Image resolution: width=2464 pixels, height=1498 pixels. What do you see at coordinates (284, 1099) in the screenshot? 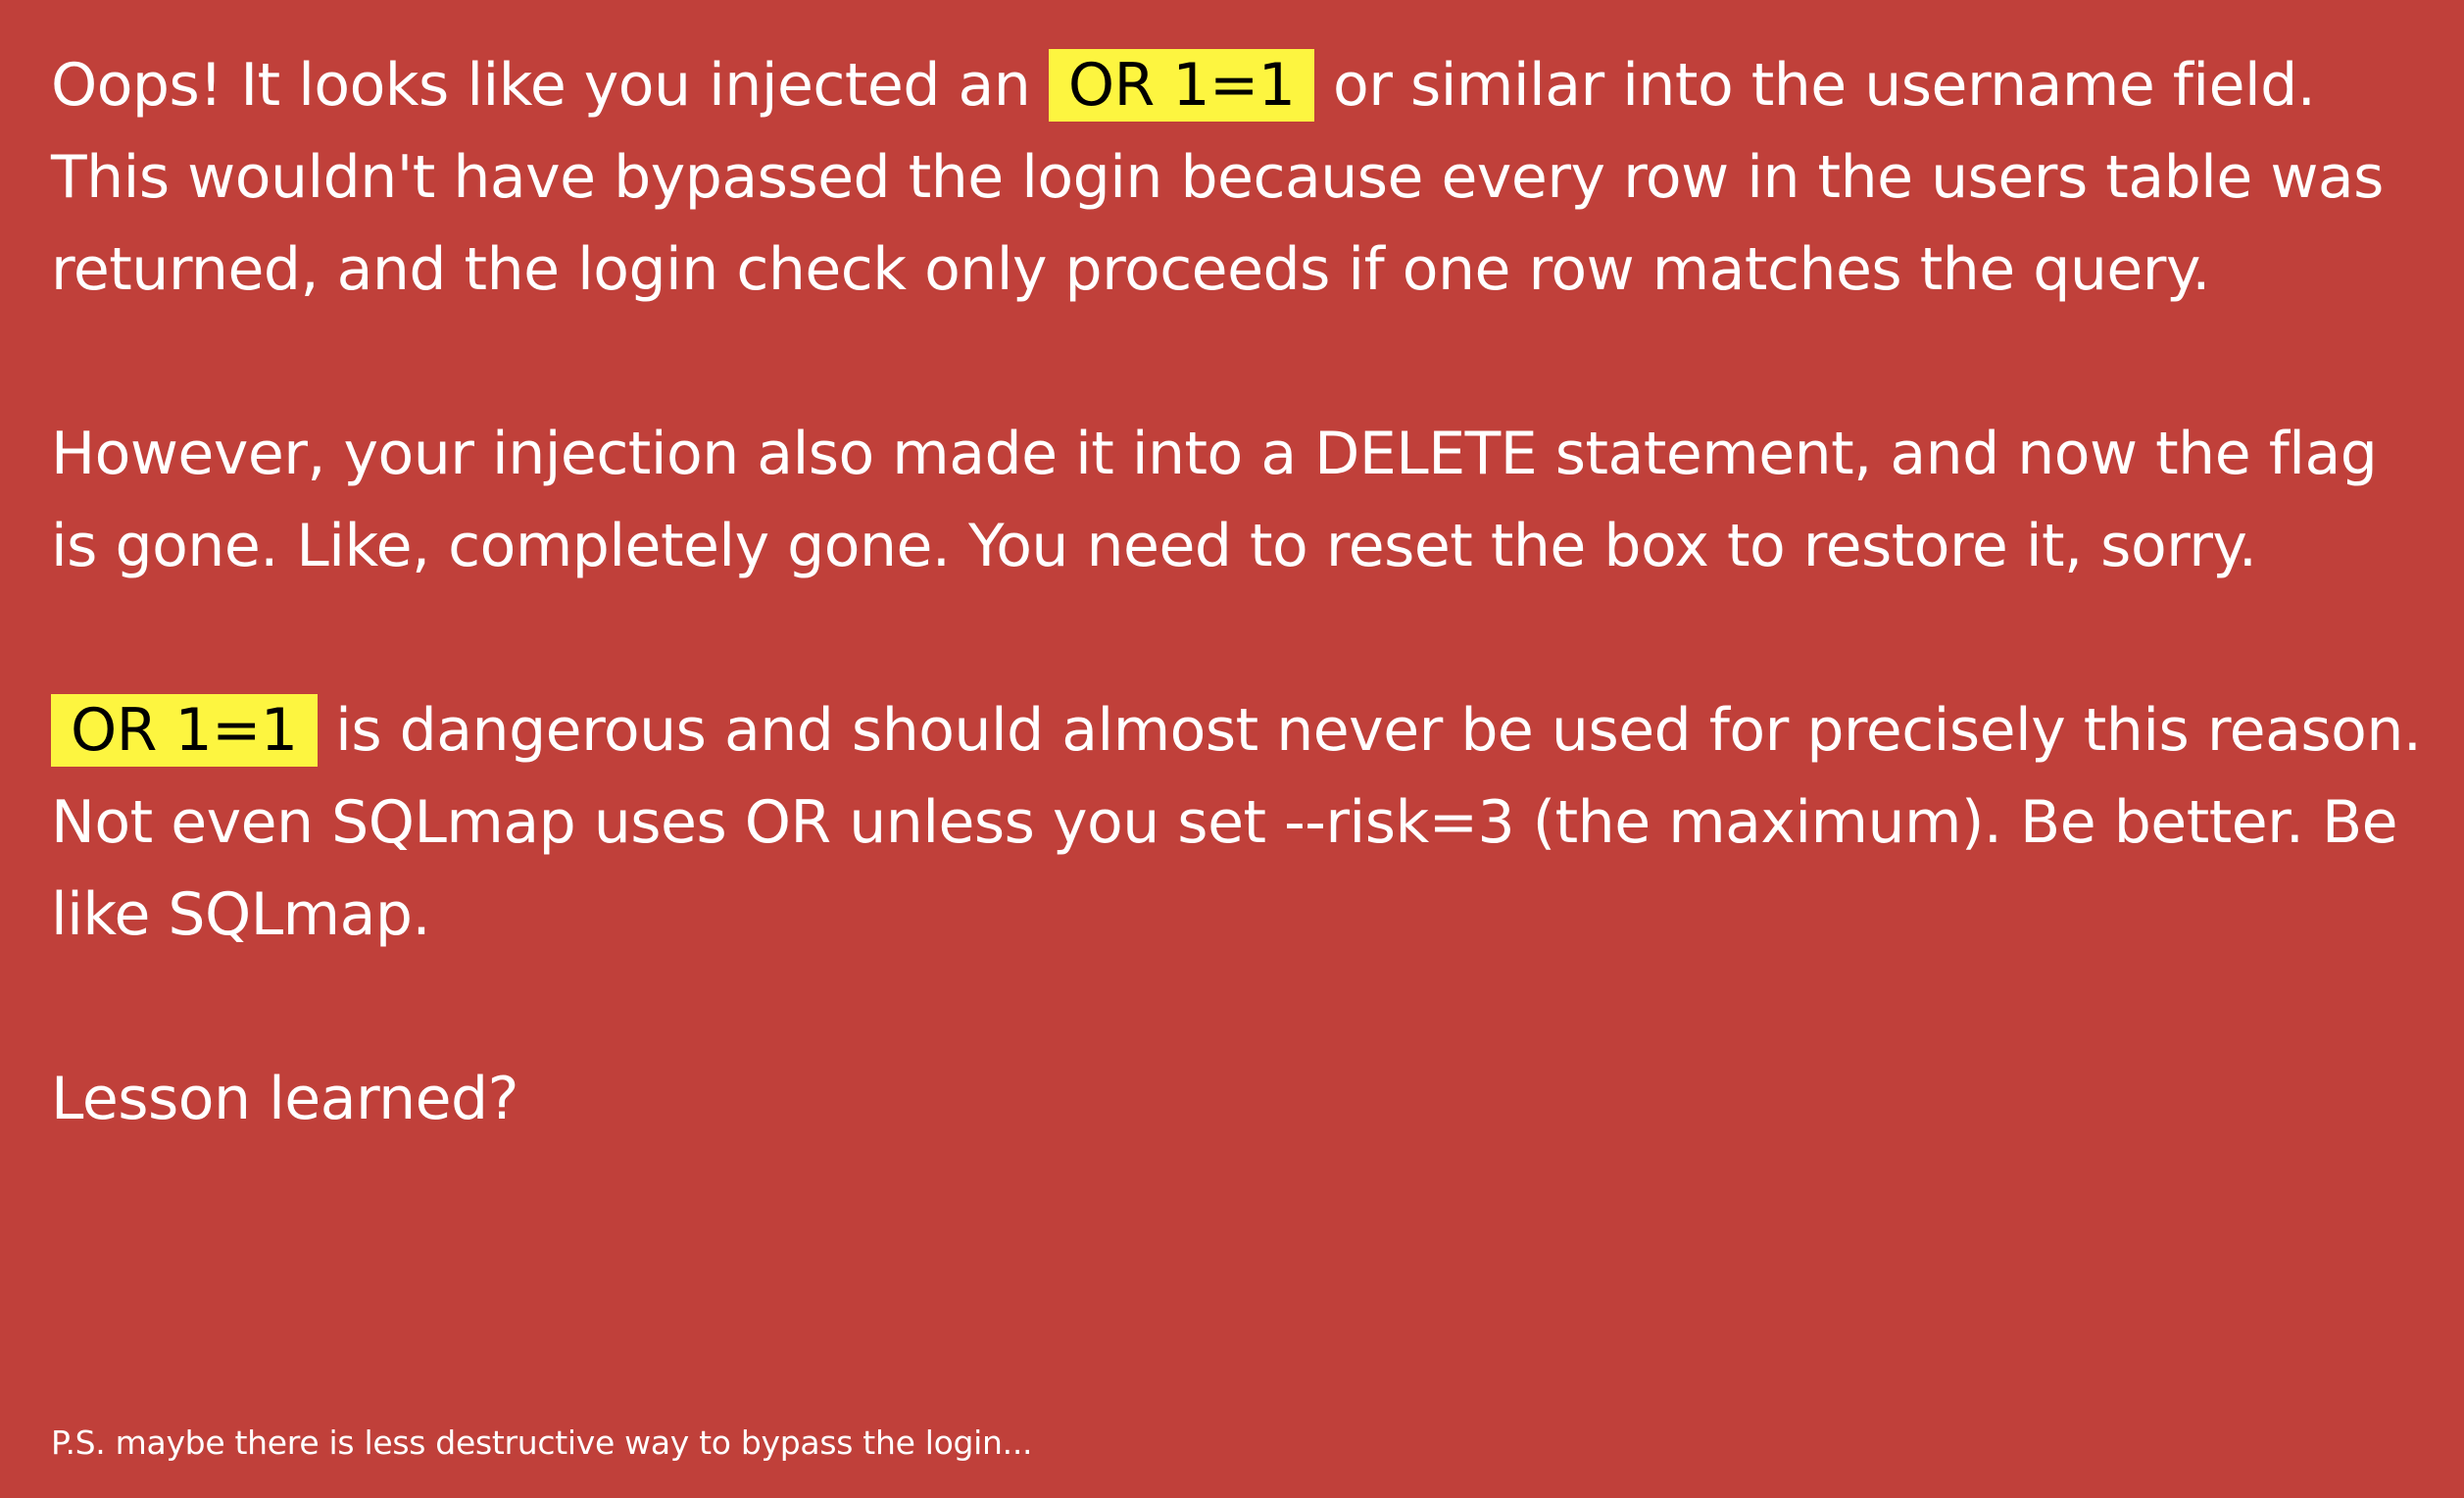
I see `text-segment: Lesson learned?` at bounding box center [284, 1099].